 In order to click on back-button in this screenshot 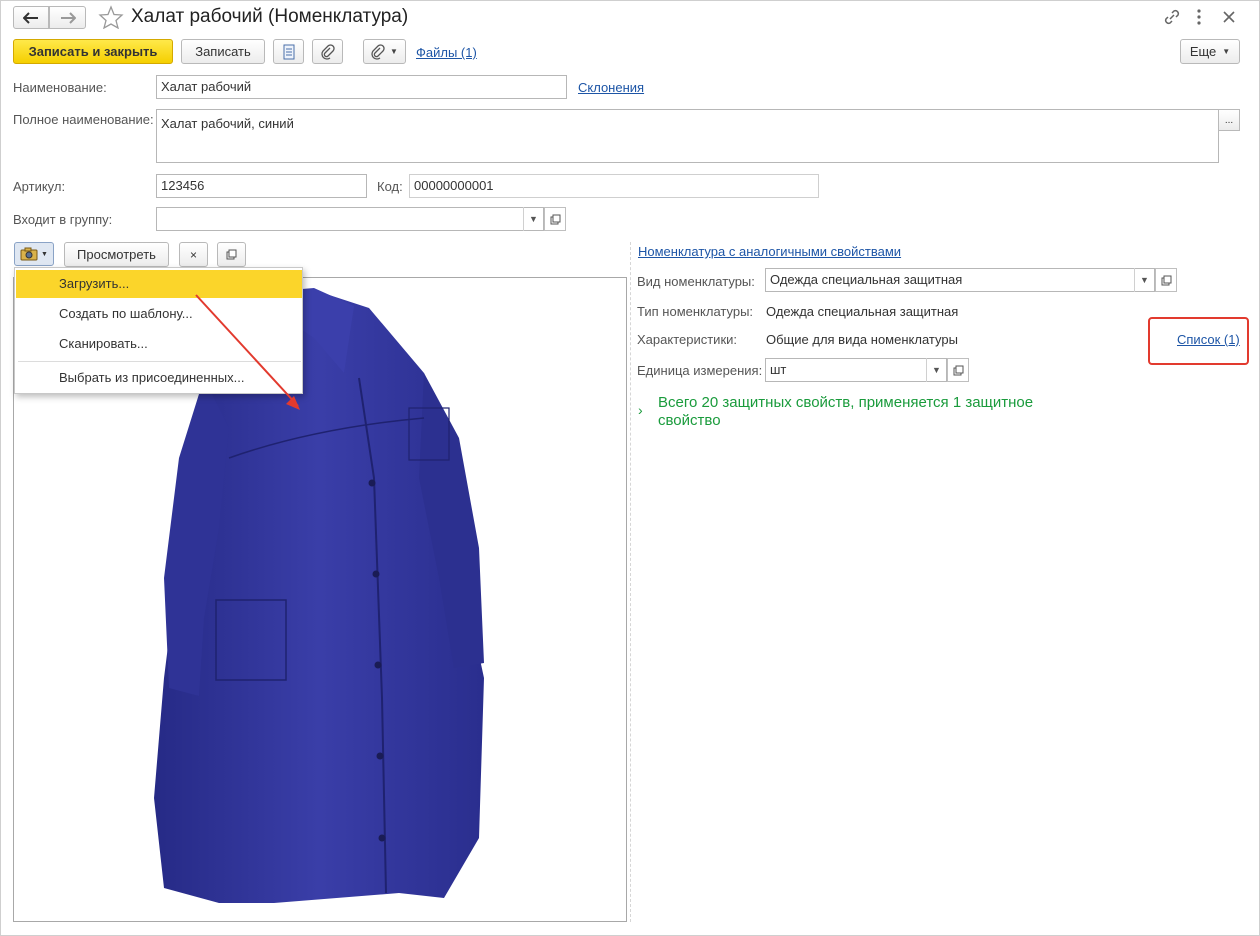, I will do `click(31, 17)`.